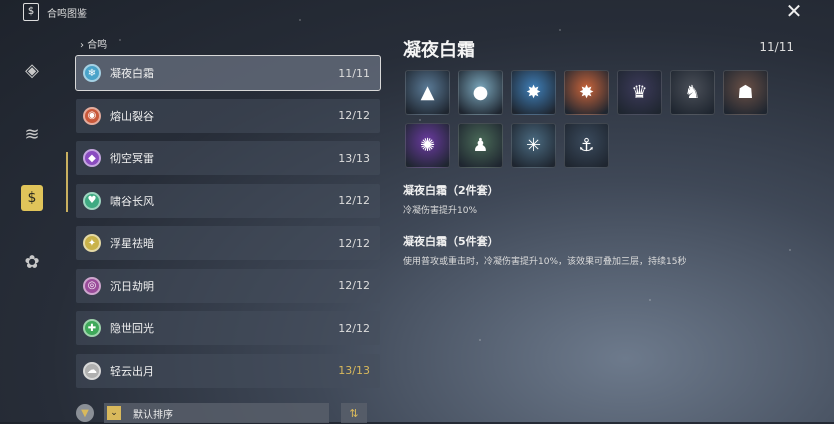 This screenshot has width=834, height=424. What do you see at coordinates (354, 413) in the screenshot?
I see `sort-icon: ⇅` at bounding box center [354, 413].